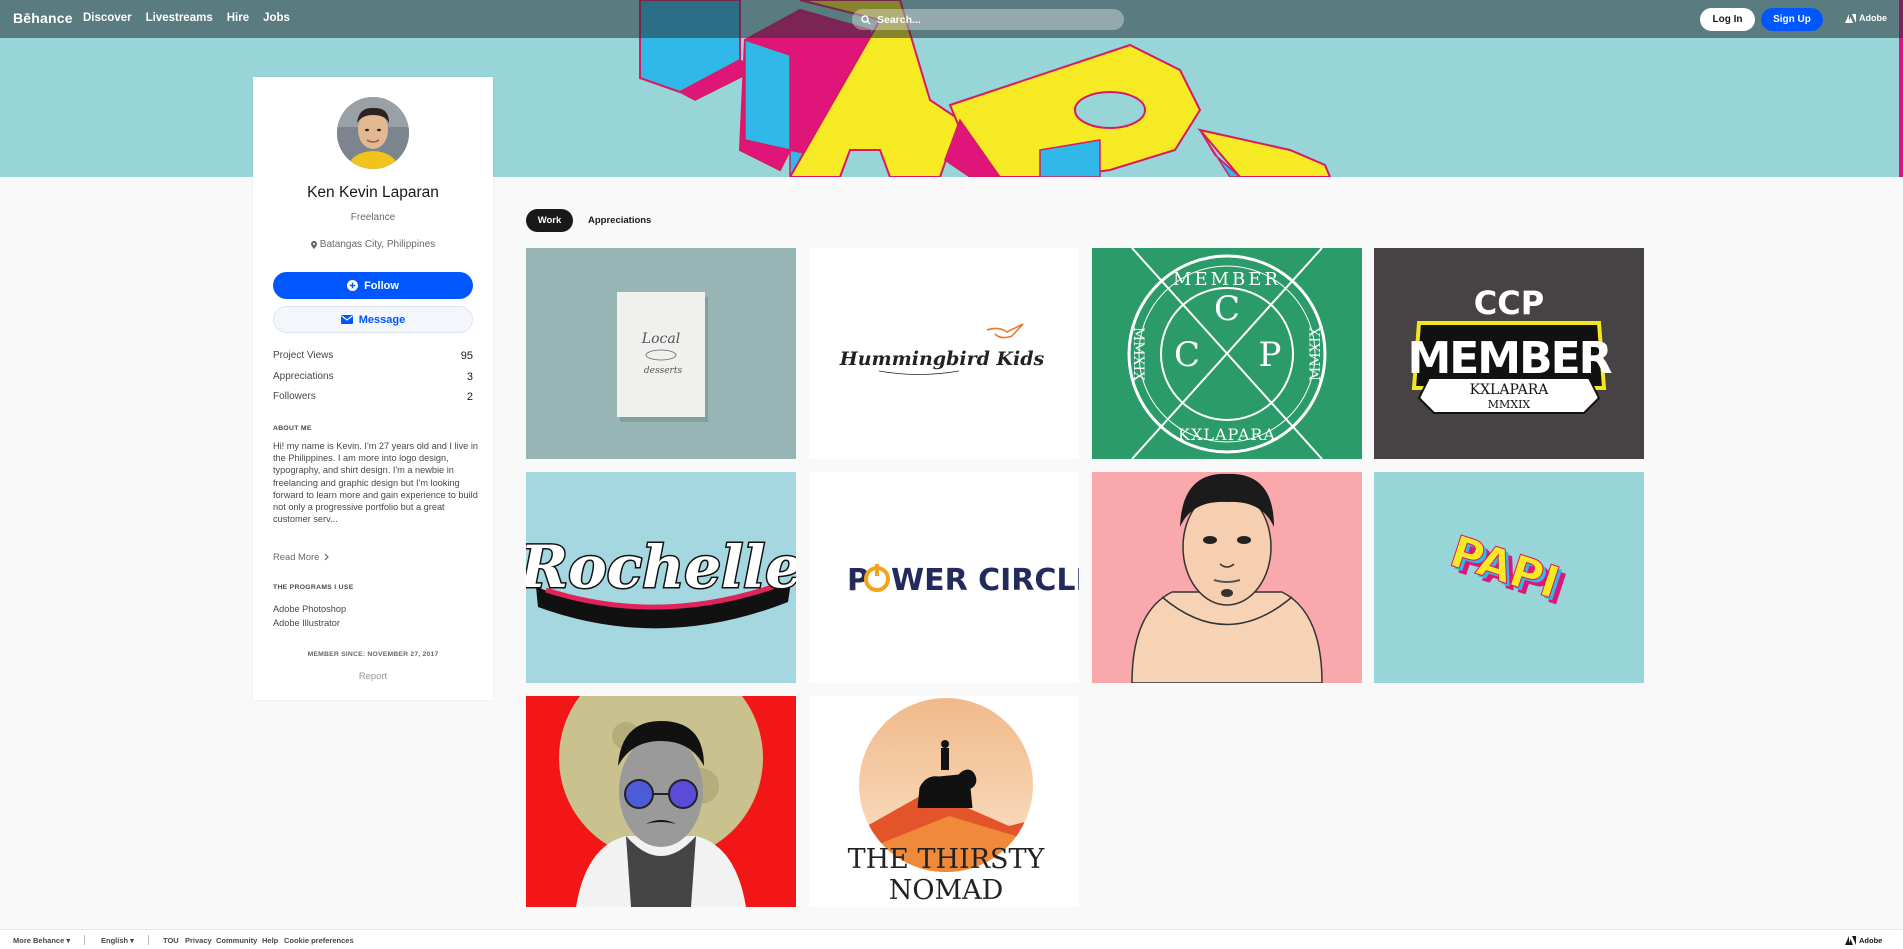  I want to click on sign-up-button: Sign Up, so click(1792, 19).